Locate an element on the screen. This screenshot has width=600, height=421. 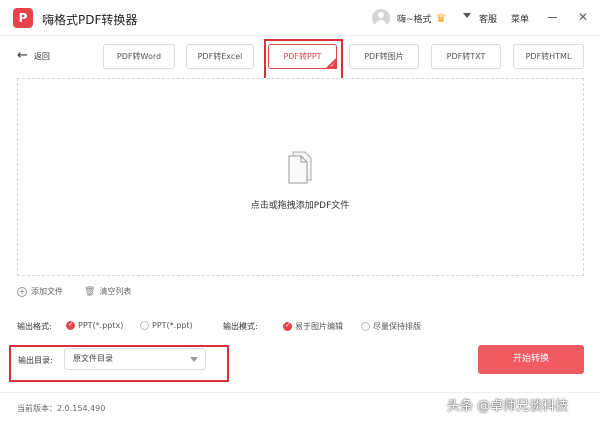
document-icon is located at coordinates (300, 167).